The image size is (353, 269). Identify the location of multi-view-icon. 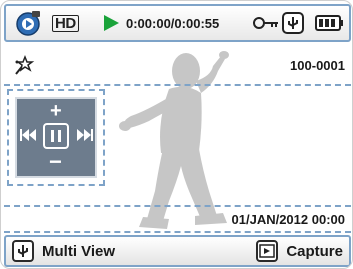
(23, 251).